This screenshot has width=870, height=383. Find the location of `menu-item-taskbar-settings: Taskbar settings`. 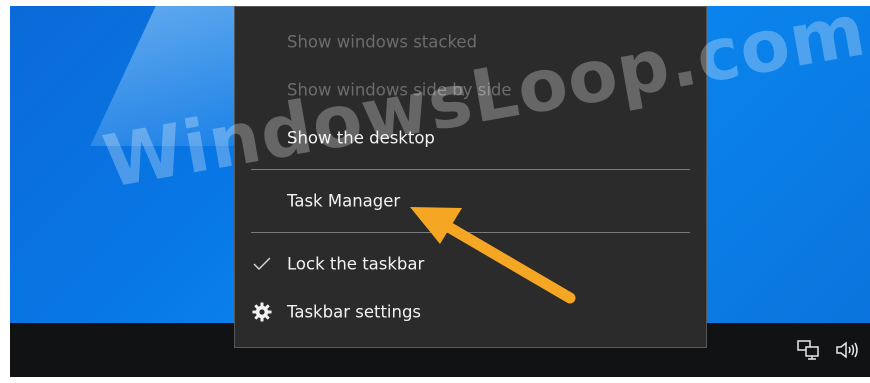

menu-item-taskbar-settings: Taskbar settings is located at coordinates (470, 312).